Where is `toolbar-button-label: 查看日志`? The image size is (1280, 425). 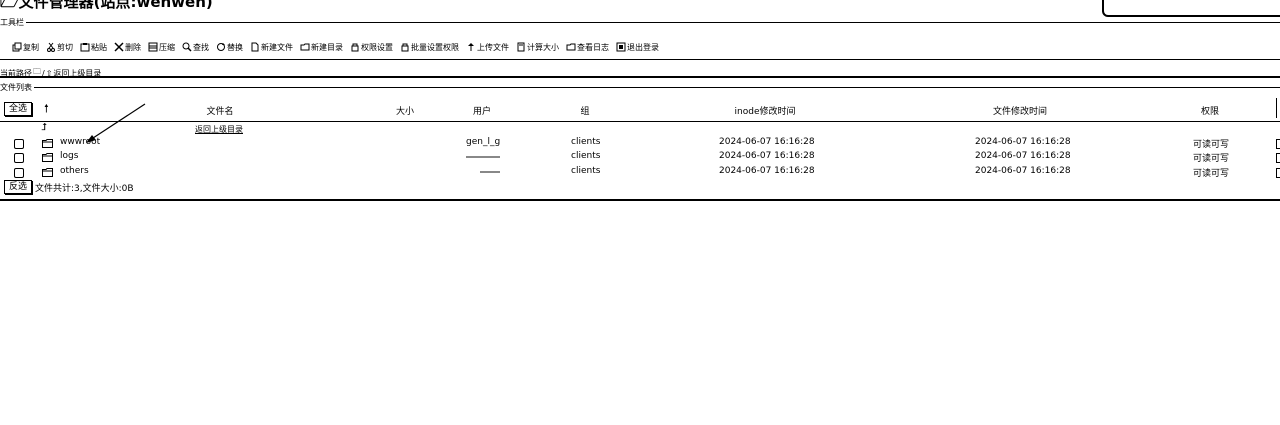 toolbar-button-label: 查看日志 is located at coordinates (593, 47).